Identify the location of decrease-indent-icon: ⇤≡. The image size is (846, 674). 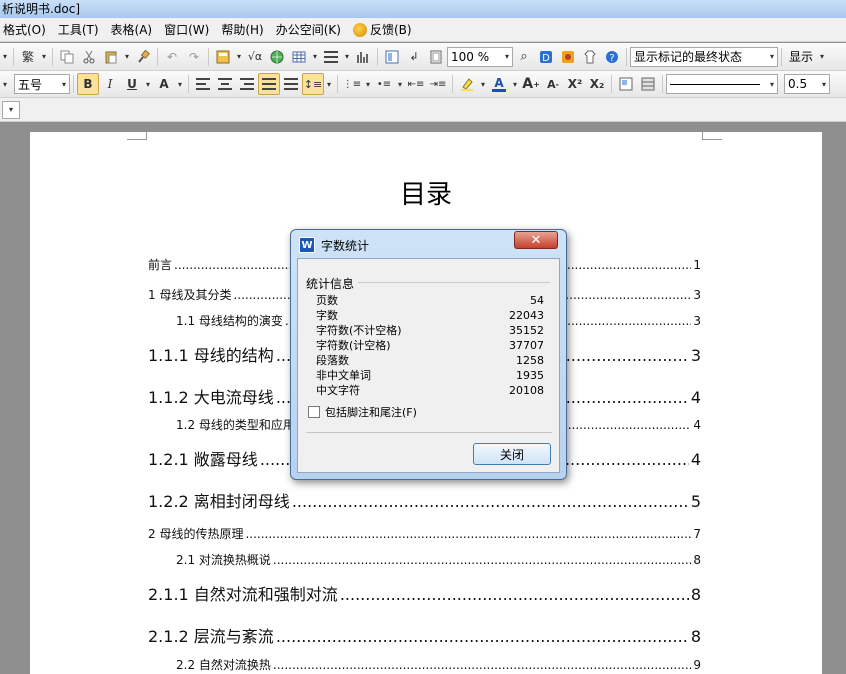
(416, 84).